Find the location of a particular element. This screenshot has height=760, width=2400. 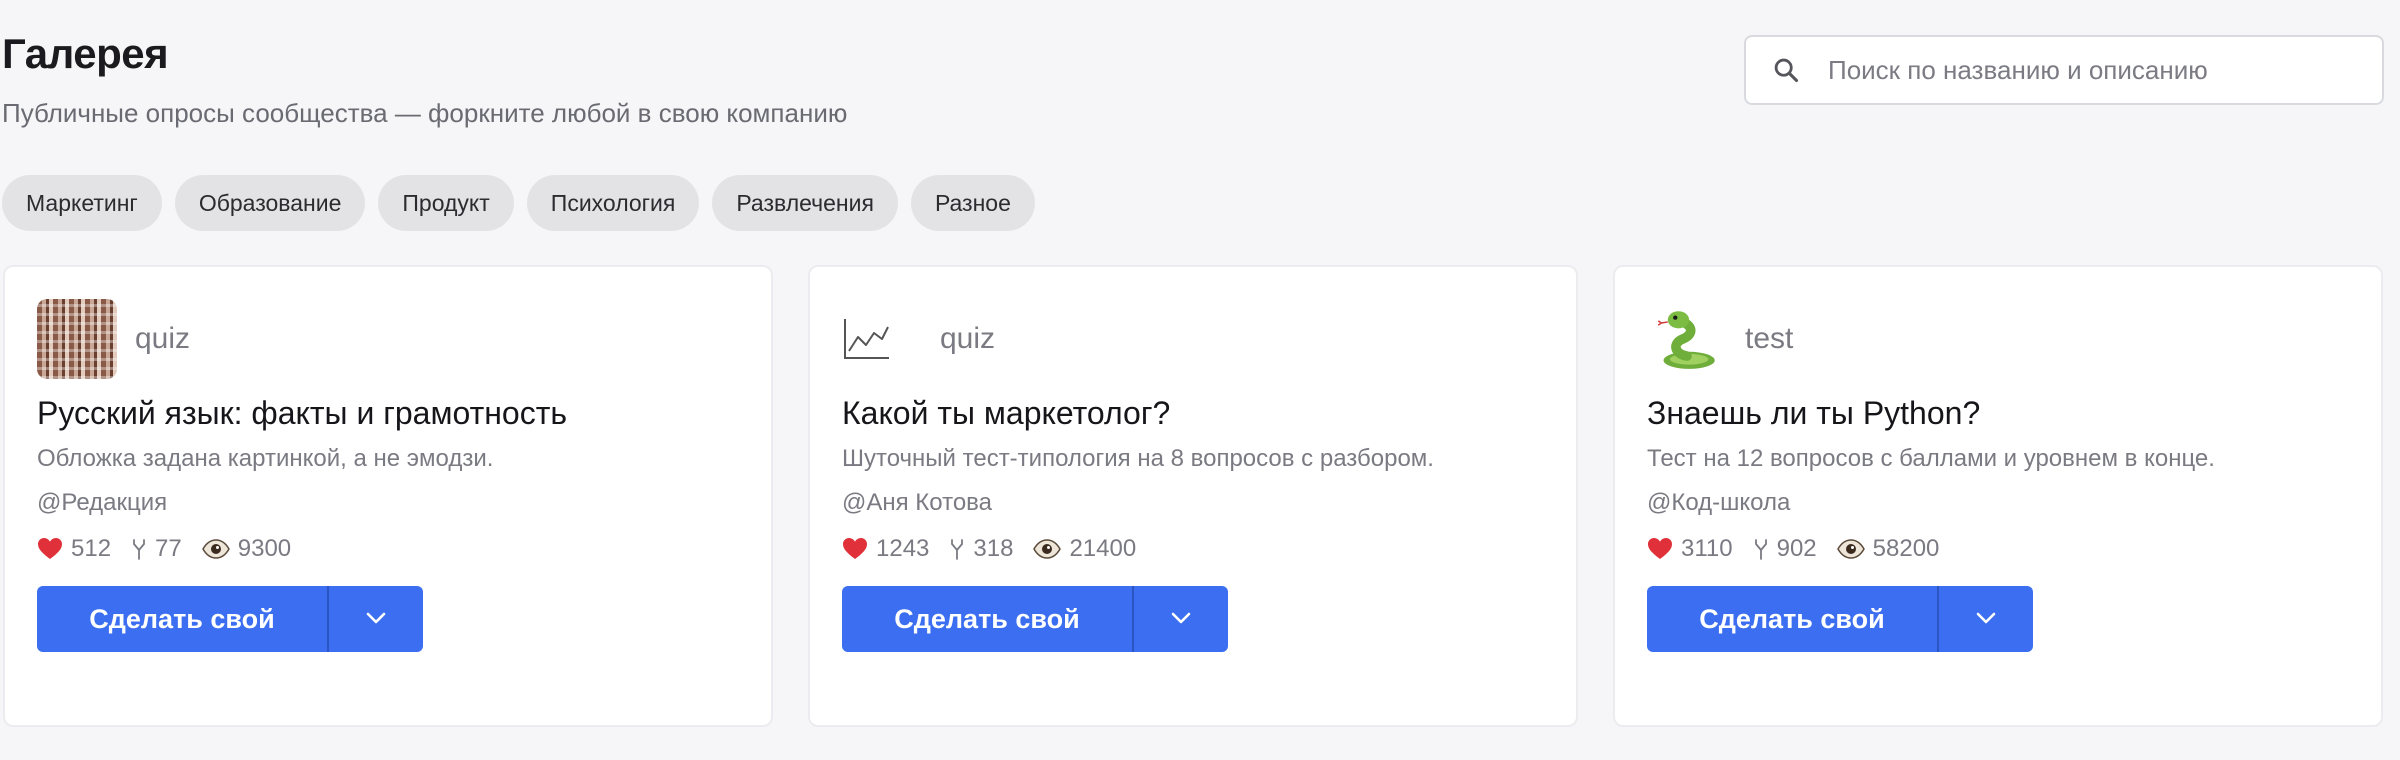

views-count: 21400 is located at coordinates (1103, 548).